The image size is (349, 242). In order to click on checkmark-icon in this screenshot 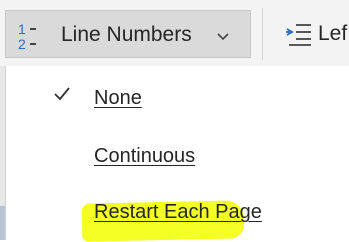, I will do `click(62, 94)`.